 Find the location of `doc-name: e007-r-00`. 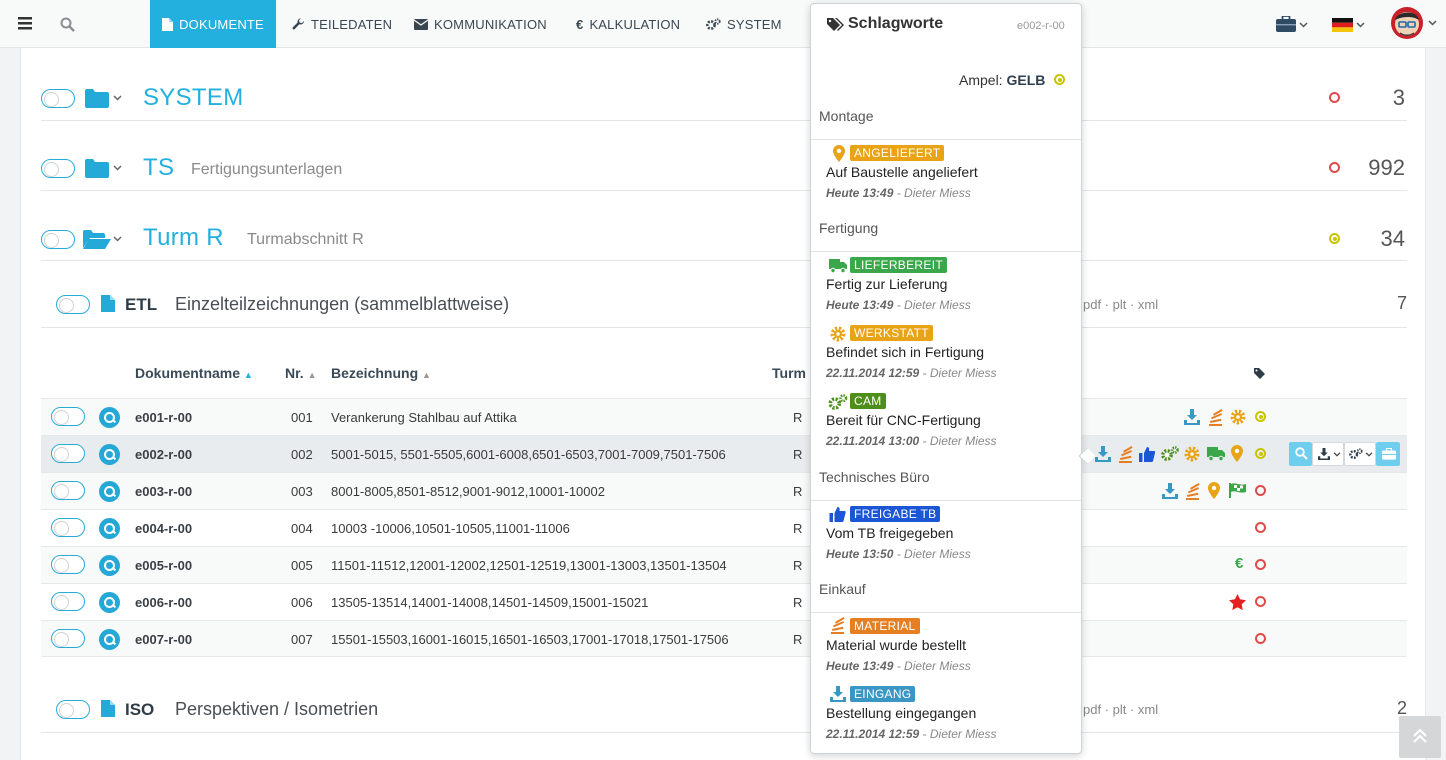

doc-name: e007-r-00 is located at coordinates (163, 639).